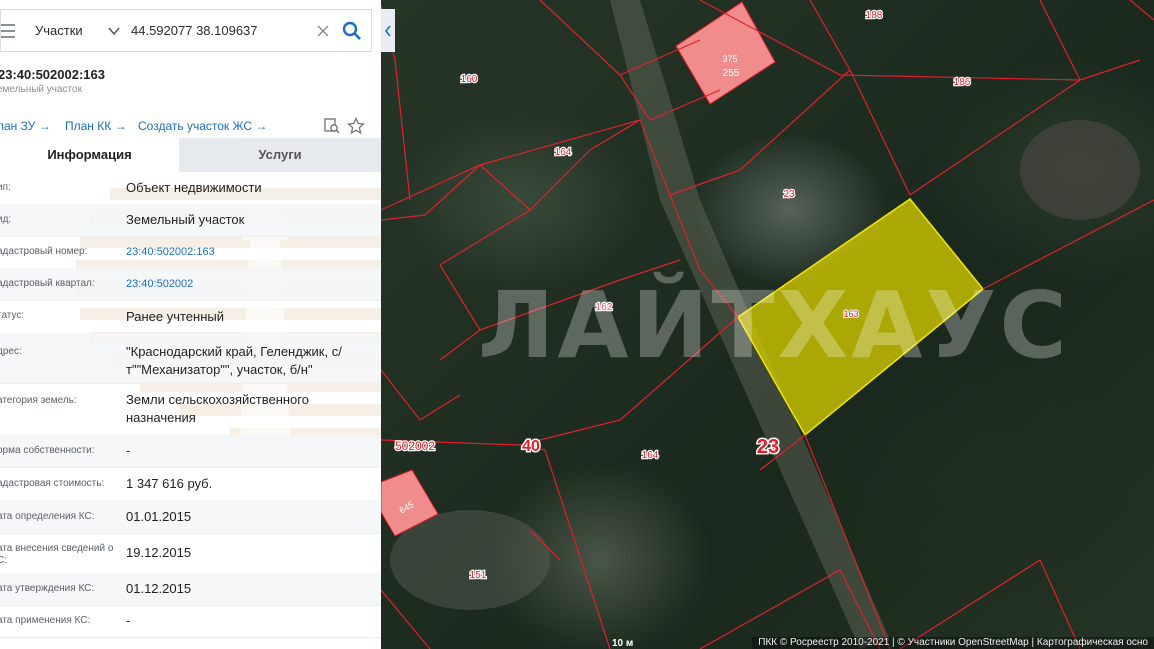 The image size is (1154, 649). Describe the element at coordinates (159, 552) in the screenshot. I see `attribute-value: 19.12.2015` at that location.